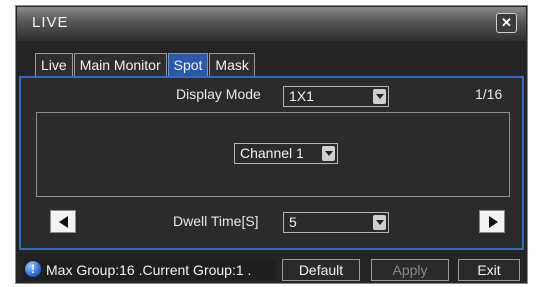 This screenshot has width=539, height=287. What do you see at coordinates (336, 96) in the screenshot?
I see `display-mode-select: 1X1` at bounding box center [336, 96].